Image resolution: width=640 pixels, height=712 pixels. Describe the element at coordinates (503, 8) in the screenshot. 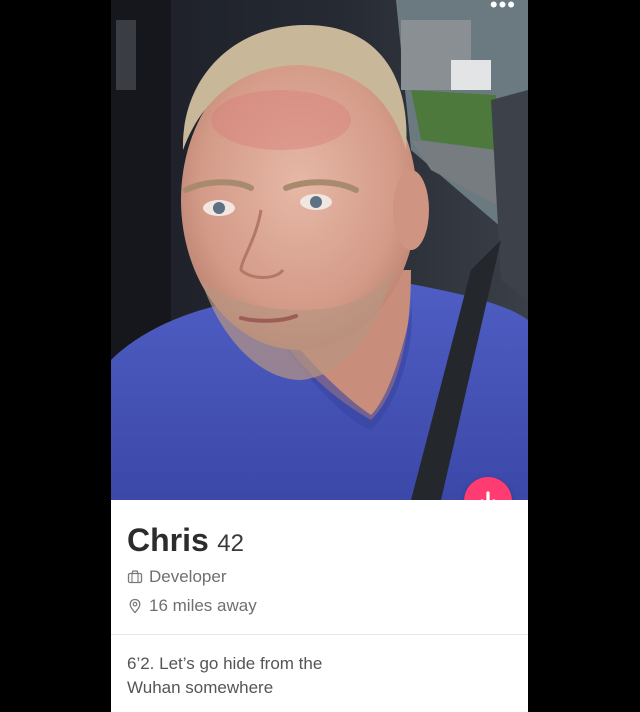

I see `more-options-button: •••` at that location.